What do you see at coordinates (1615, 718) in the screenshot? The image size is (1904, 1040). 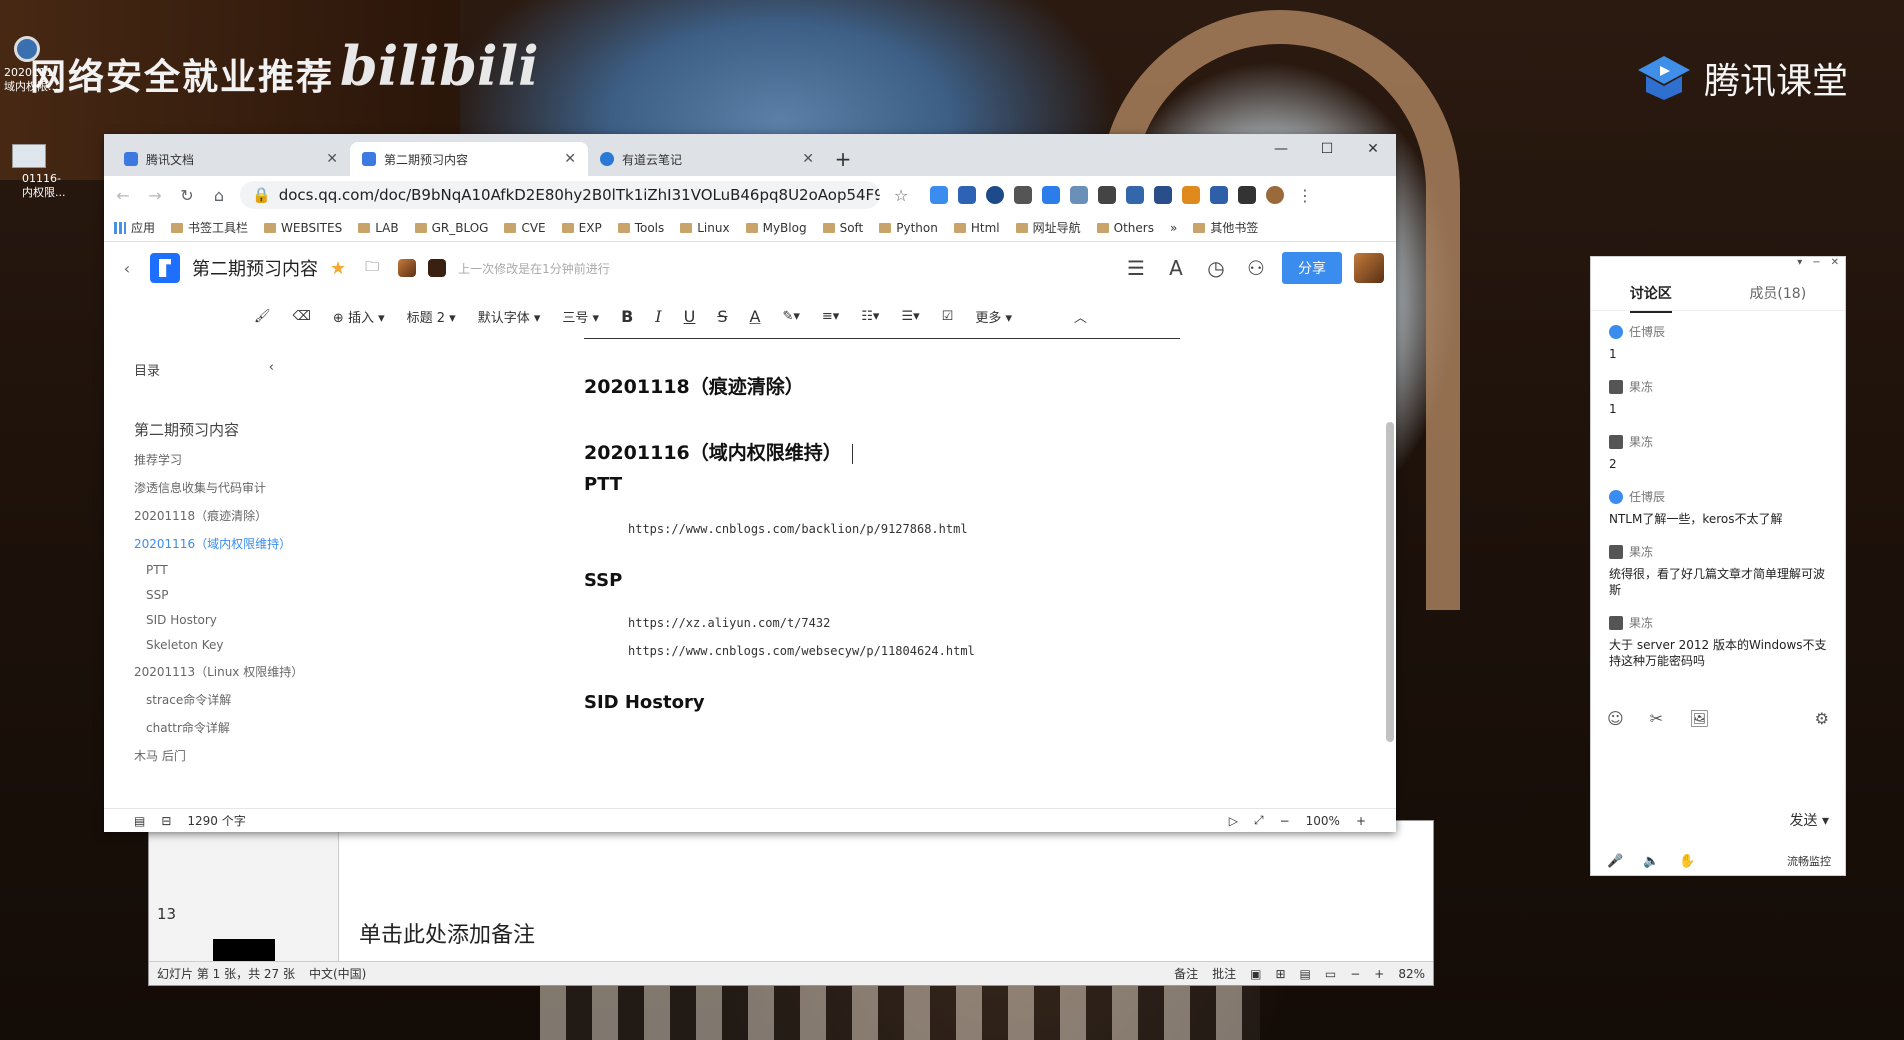 I see `emoji-icon: ☺` at bounding box center [1615, 718].